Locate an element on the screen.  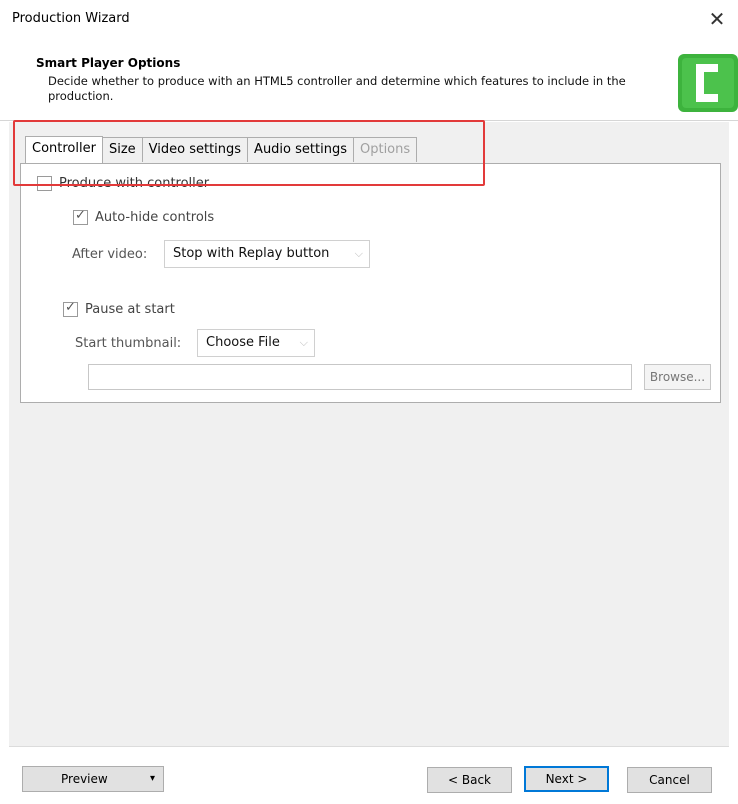
pause-at-start-row: Pause at start is located at coordinates (119, 308).